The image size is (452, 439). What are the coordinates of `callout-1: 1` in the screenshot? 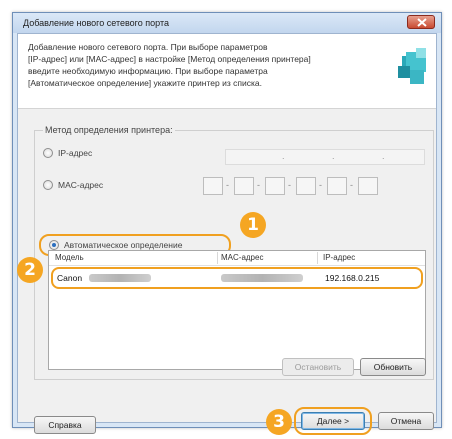 It's located at (253, 225).